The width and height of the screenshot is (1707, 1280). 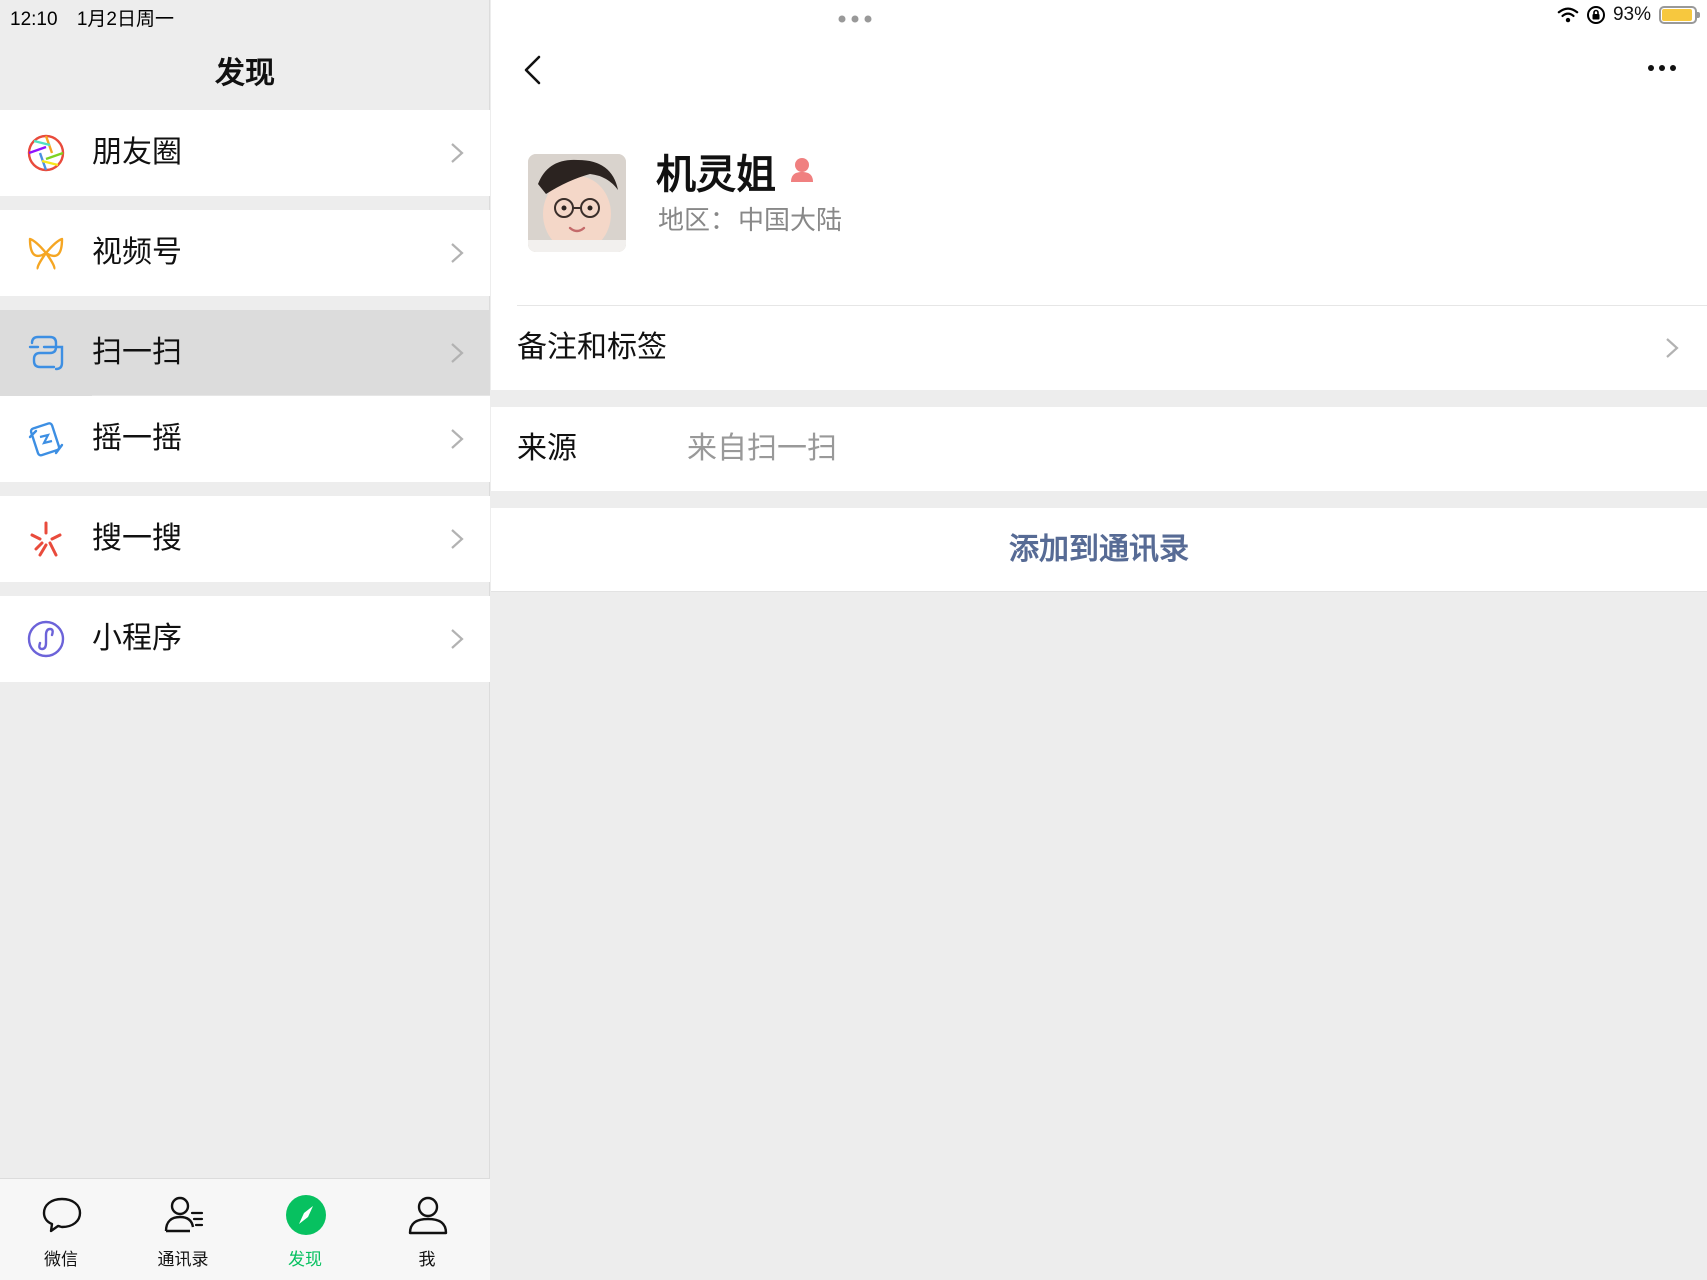 I want to click on region-label: 地区：, so click(x=697, y=221).